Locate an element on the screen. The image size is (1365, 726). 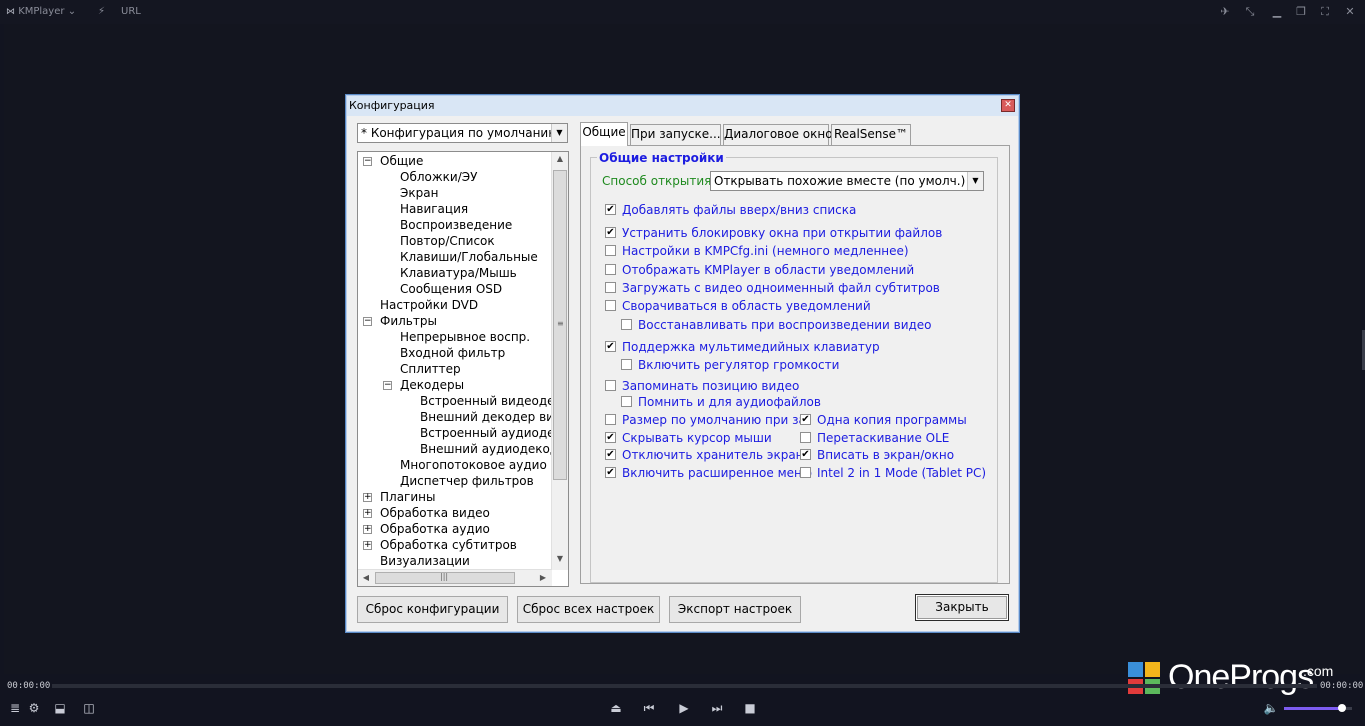
restore-icon: ❐ is located at coordinates (1301, 12).